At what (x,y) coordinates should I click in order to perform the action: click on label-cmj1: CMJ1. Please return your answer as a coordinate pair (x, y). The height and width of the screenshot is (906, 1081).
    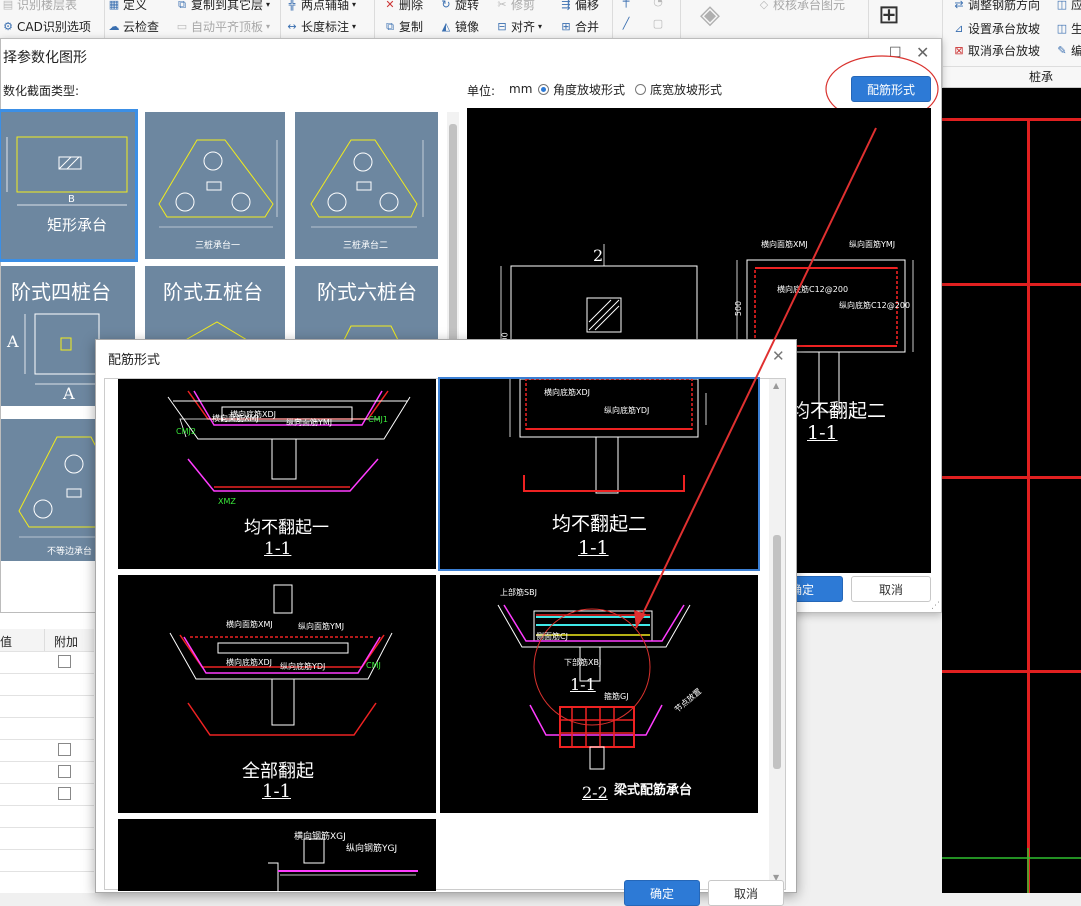
    Looking at the image, I should click on (378, 419).